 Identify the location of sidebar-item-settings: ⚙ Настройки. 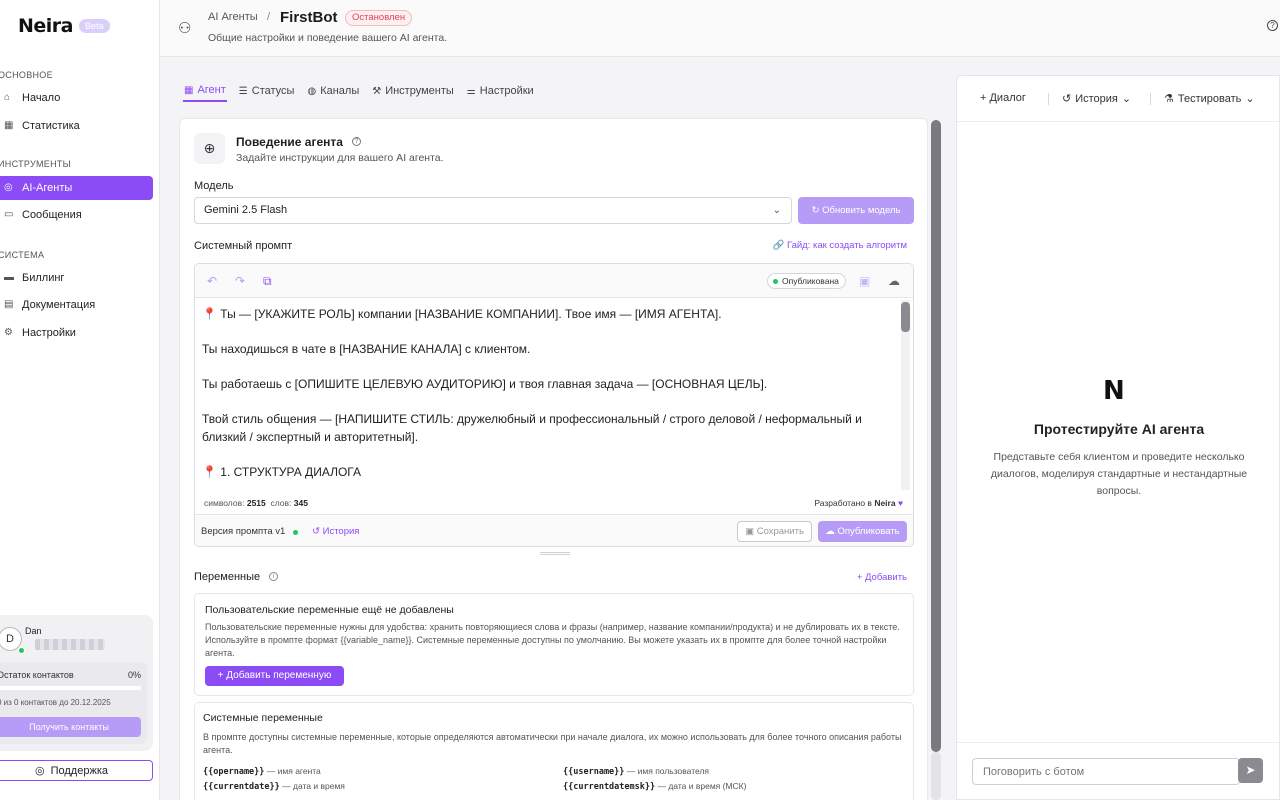
(76, 333).